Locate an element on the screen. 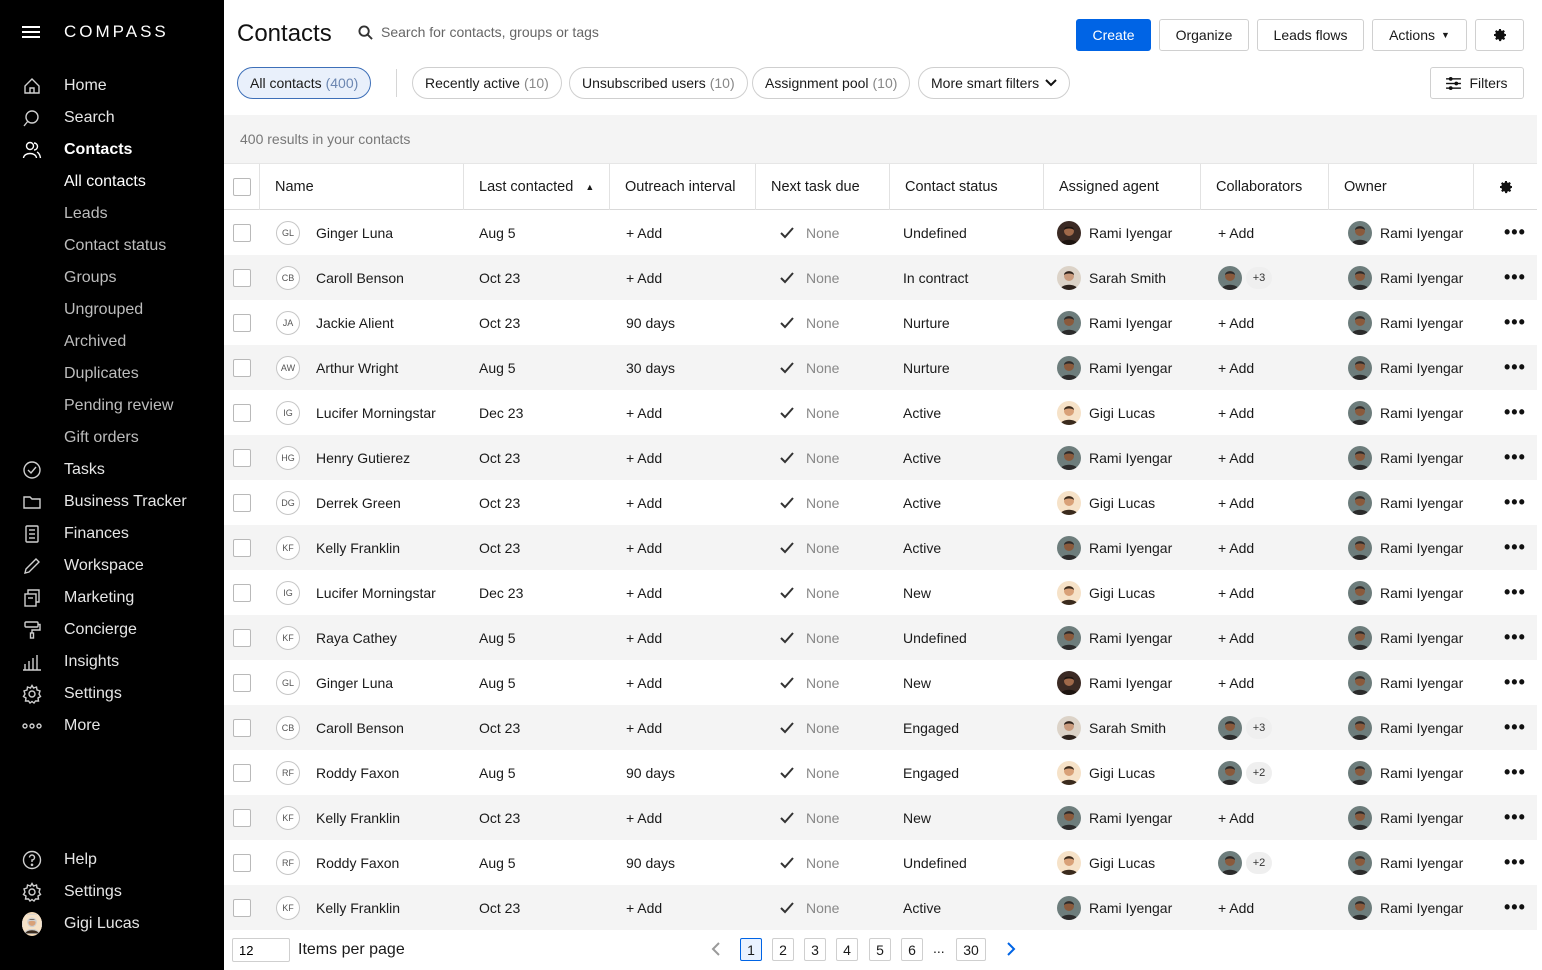 The height and width of the screenshot is (970, 1542). contact-name: Raya Cathey is located at coordinates (356, 638).